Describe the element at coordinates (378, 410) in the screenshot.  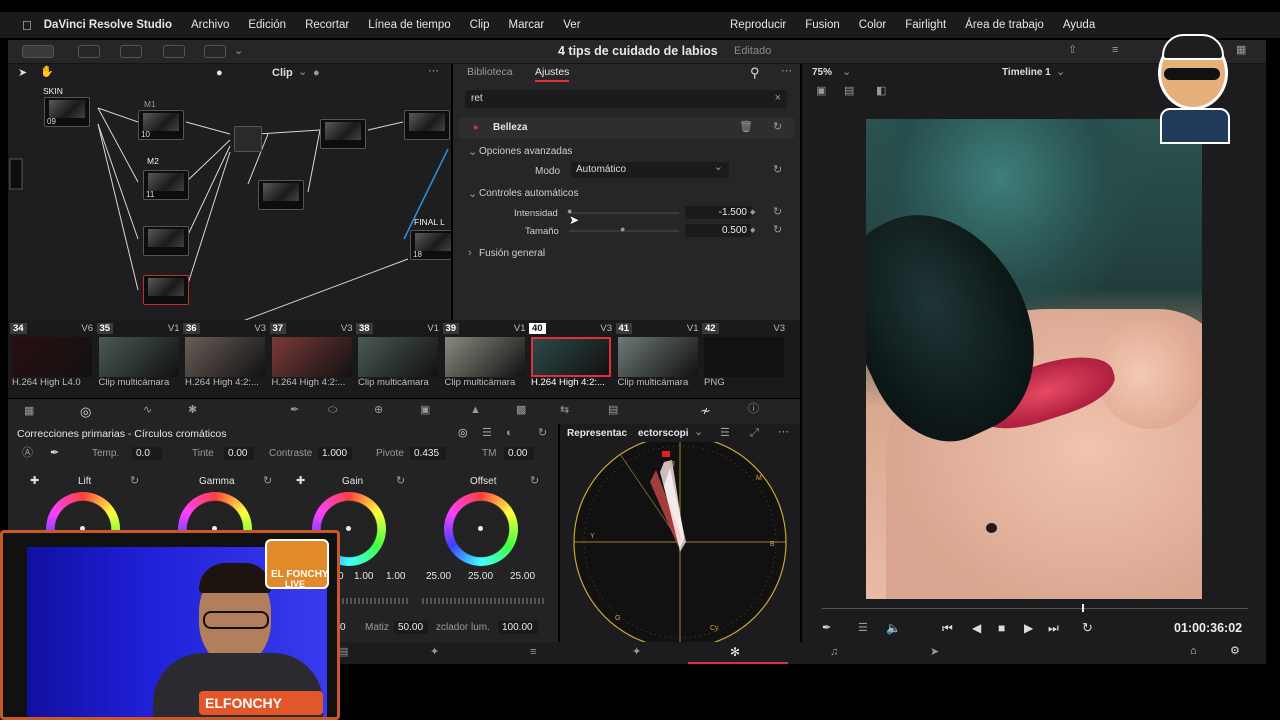
I see `tracker-icon: ⊕` at that location.